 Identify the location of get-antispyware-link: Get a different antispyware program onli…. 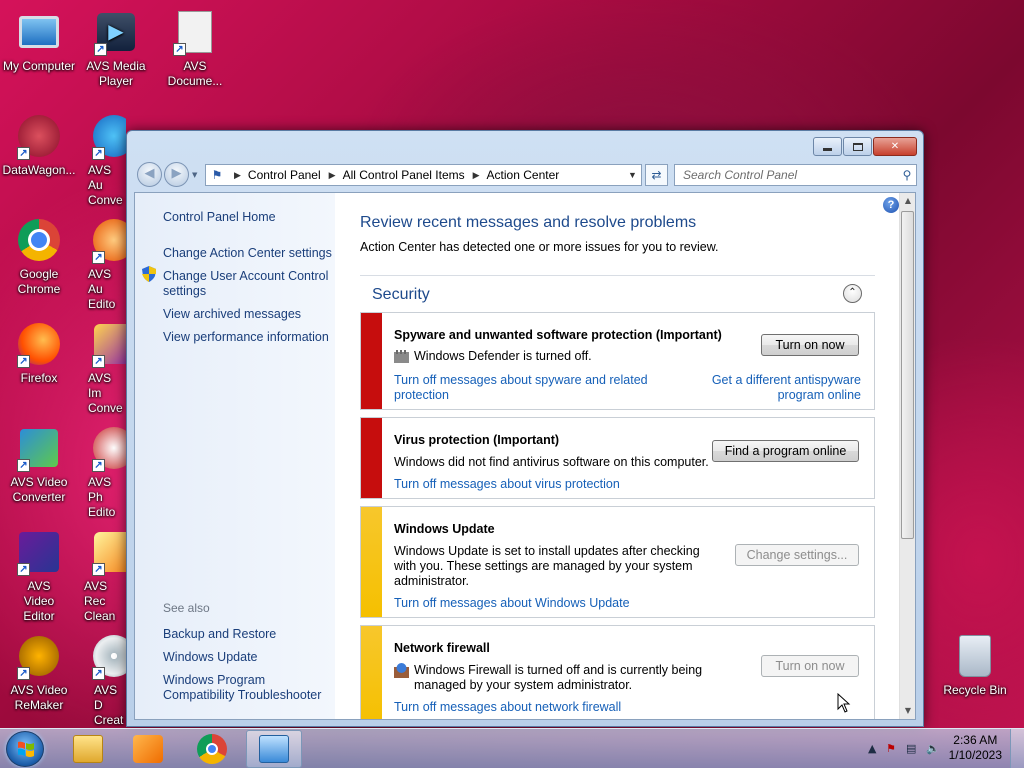
(781, 388).